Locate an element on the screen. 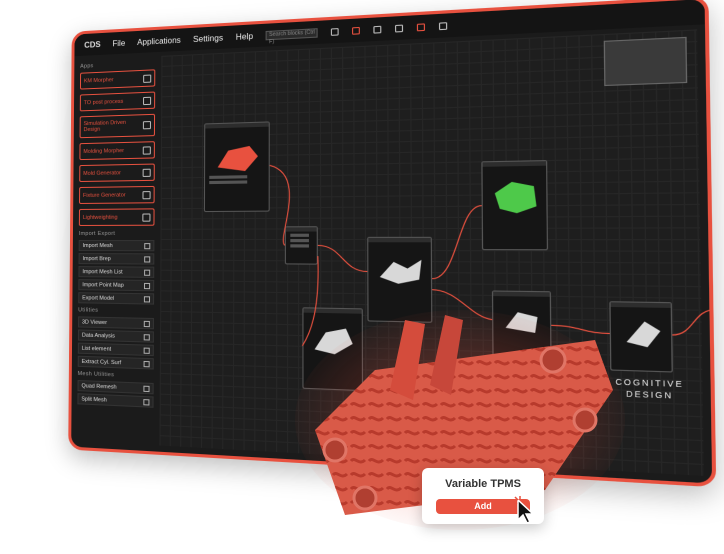  tool-import-mesh: Import Mesh is located at coordinates (117, 245).